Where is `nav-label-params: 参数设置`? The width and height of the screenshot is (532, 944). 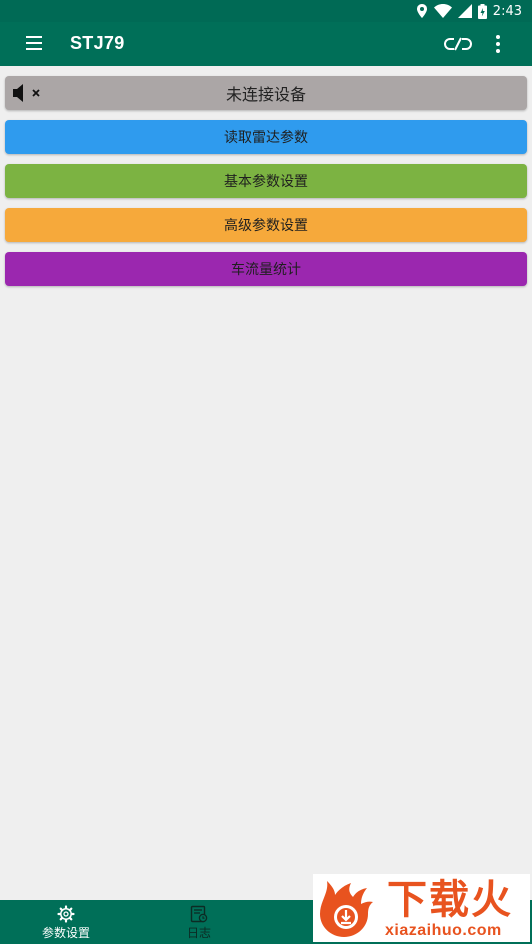 nav-label-params: 参数设置 is located at coordinates (65, 933).